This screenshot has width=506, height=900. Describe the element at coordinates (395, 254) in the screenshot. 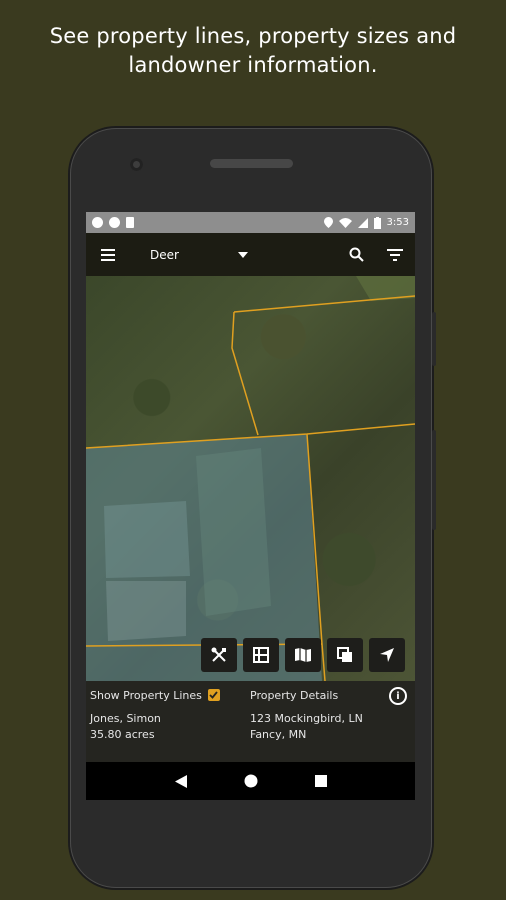

I see `filter-icon` at that location.